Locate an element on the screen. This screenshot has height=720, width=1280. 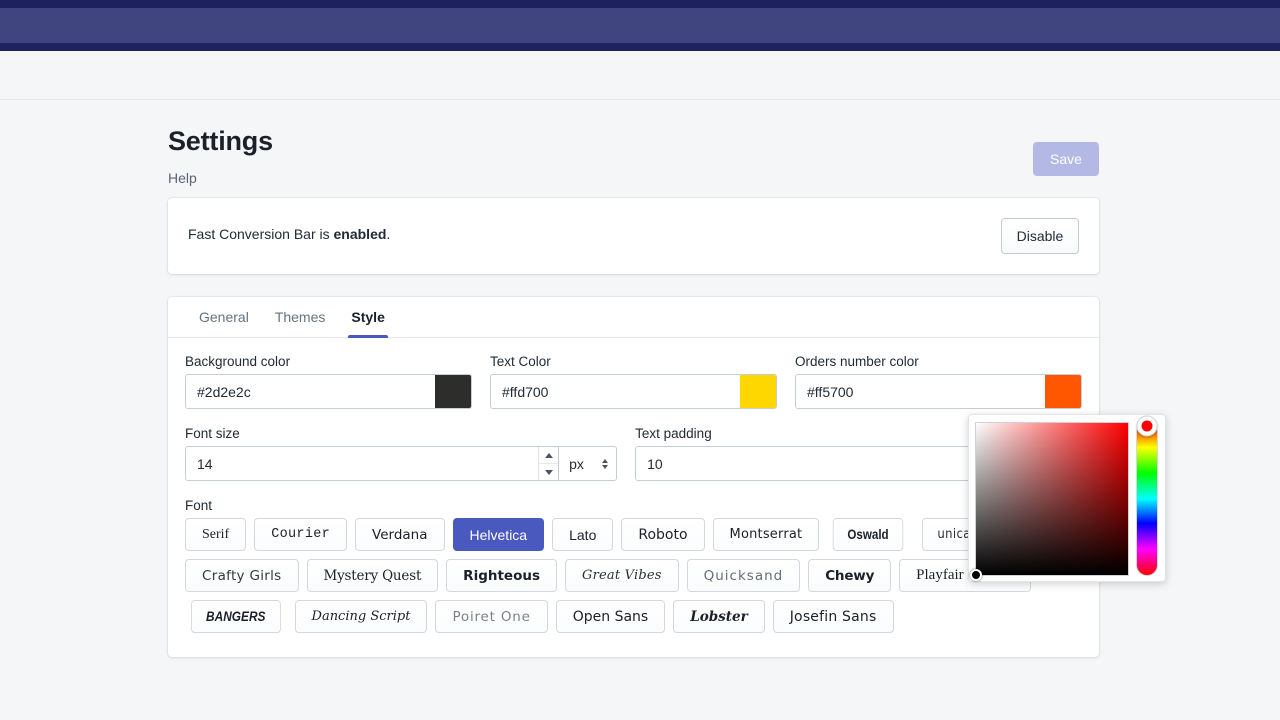
orders-number-color-swatch is located at coordinates (1063, 391).